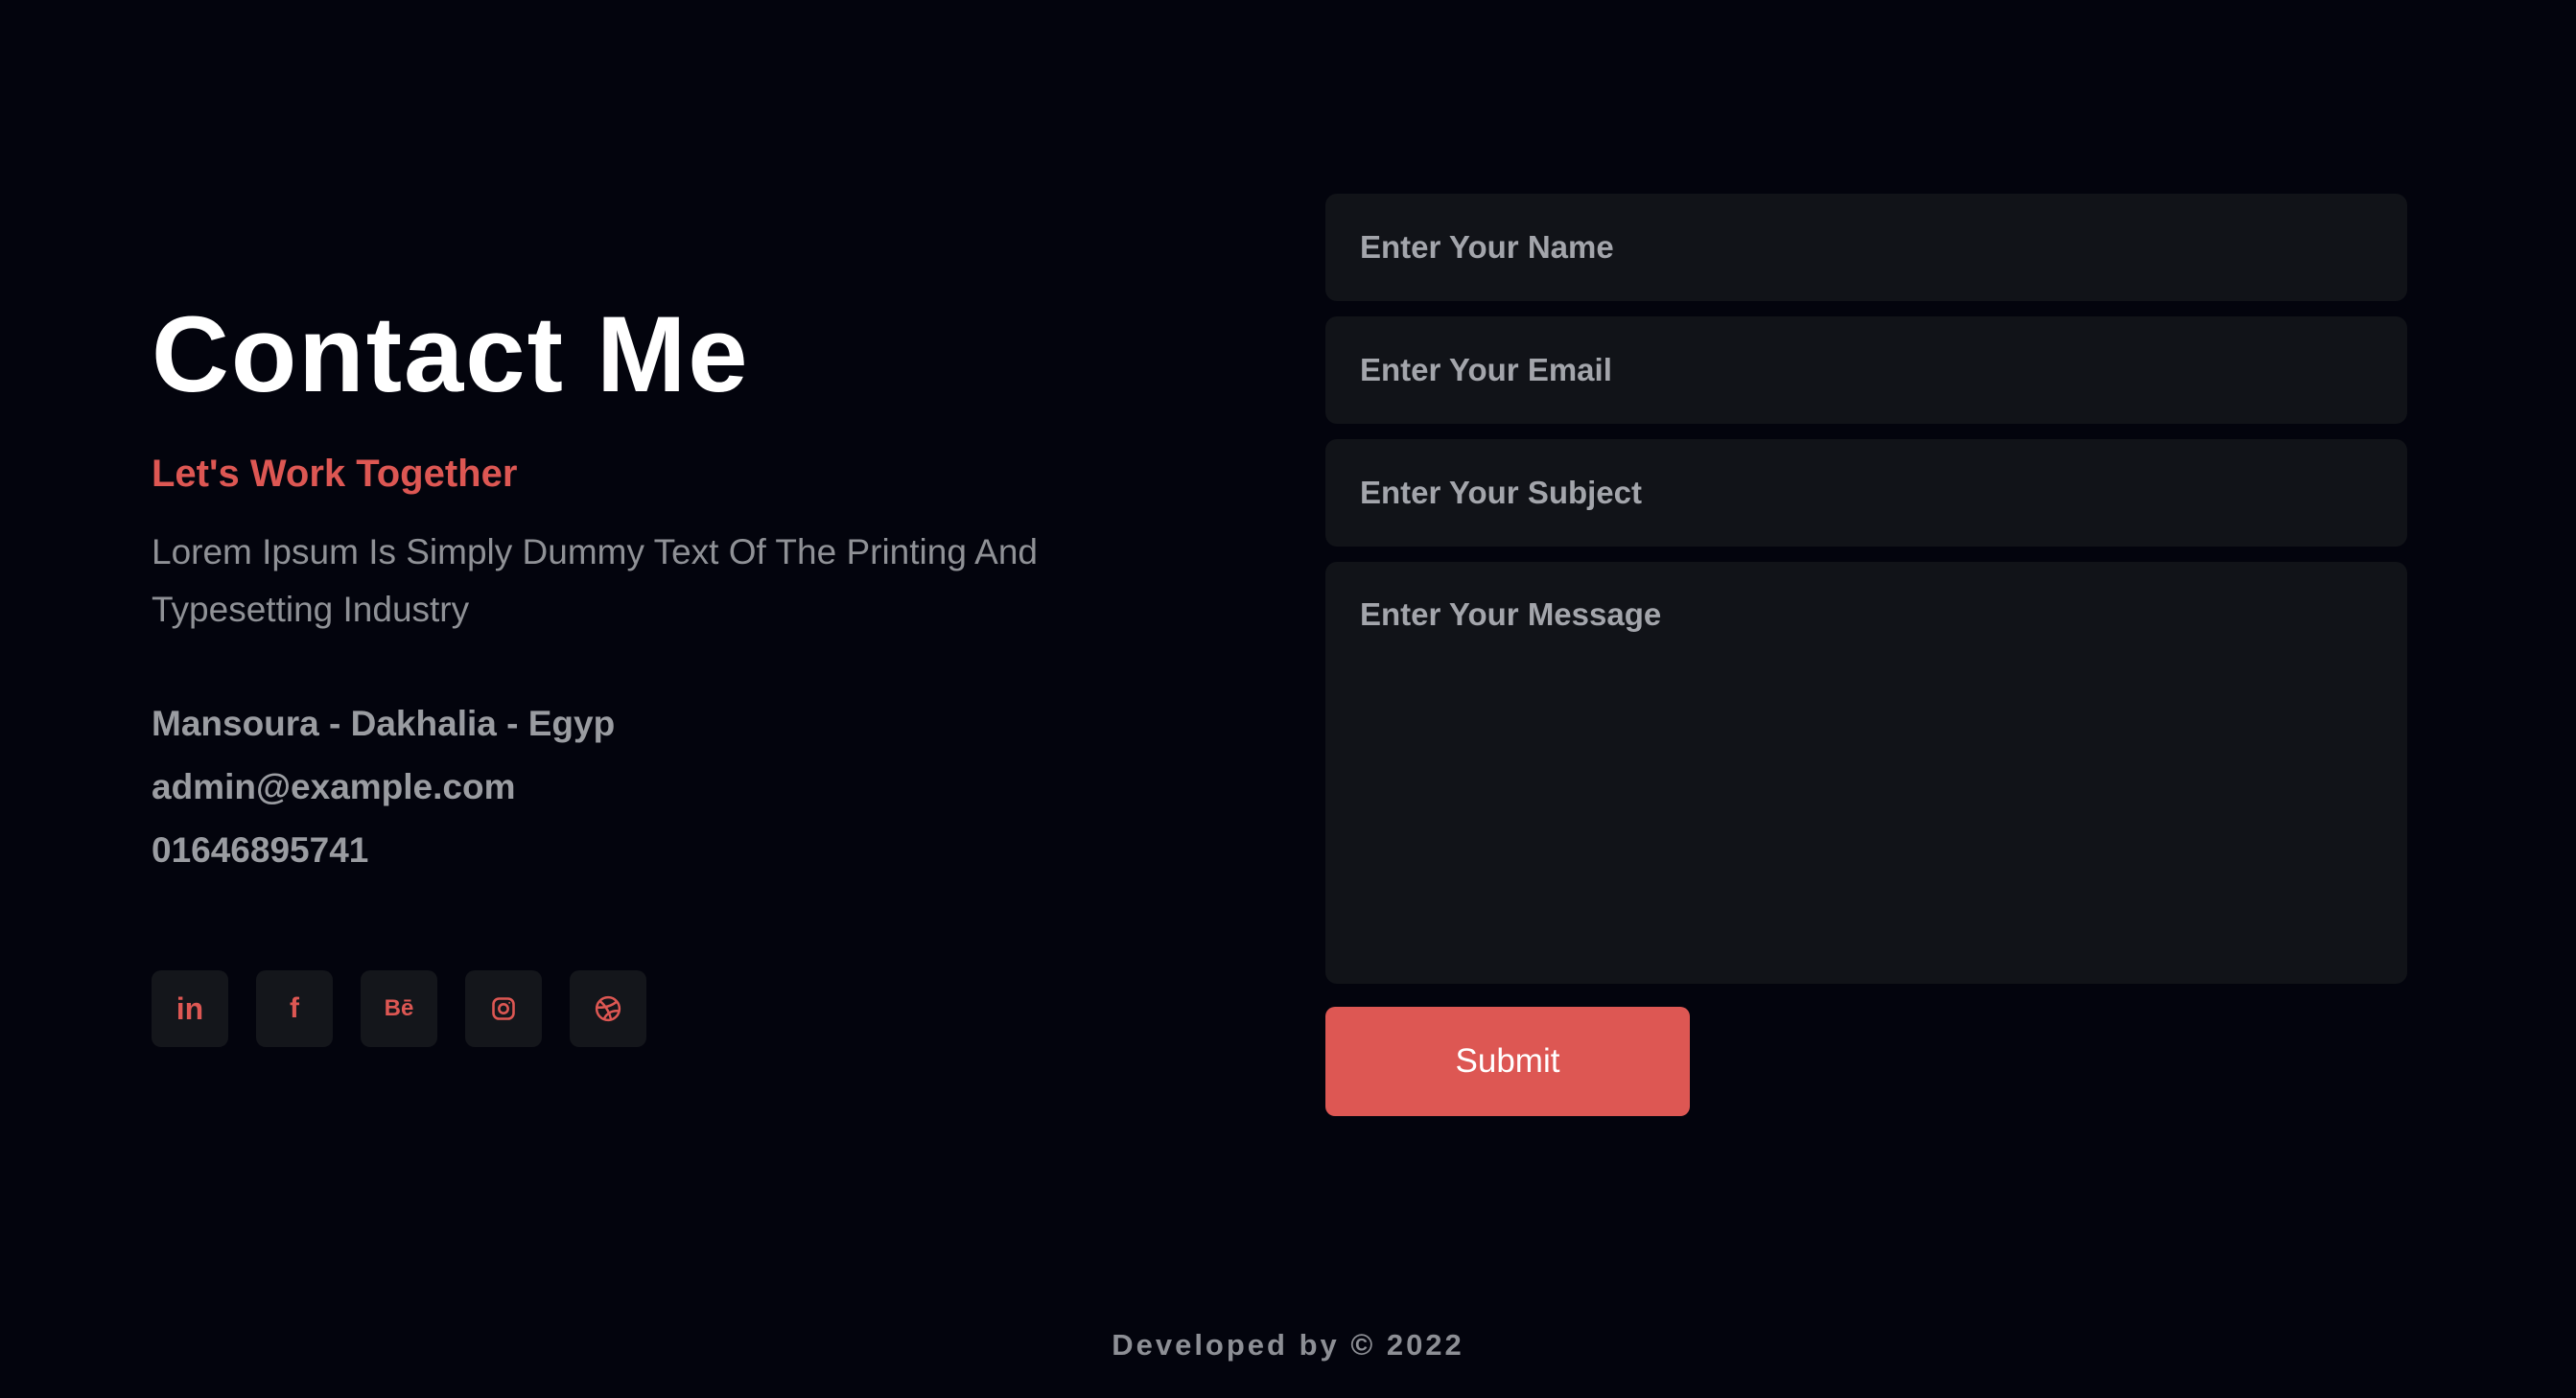 The image size is (2576, 1398). I want to click on linkedin-link: in, so click(190, 1008).